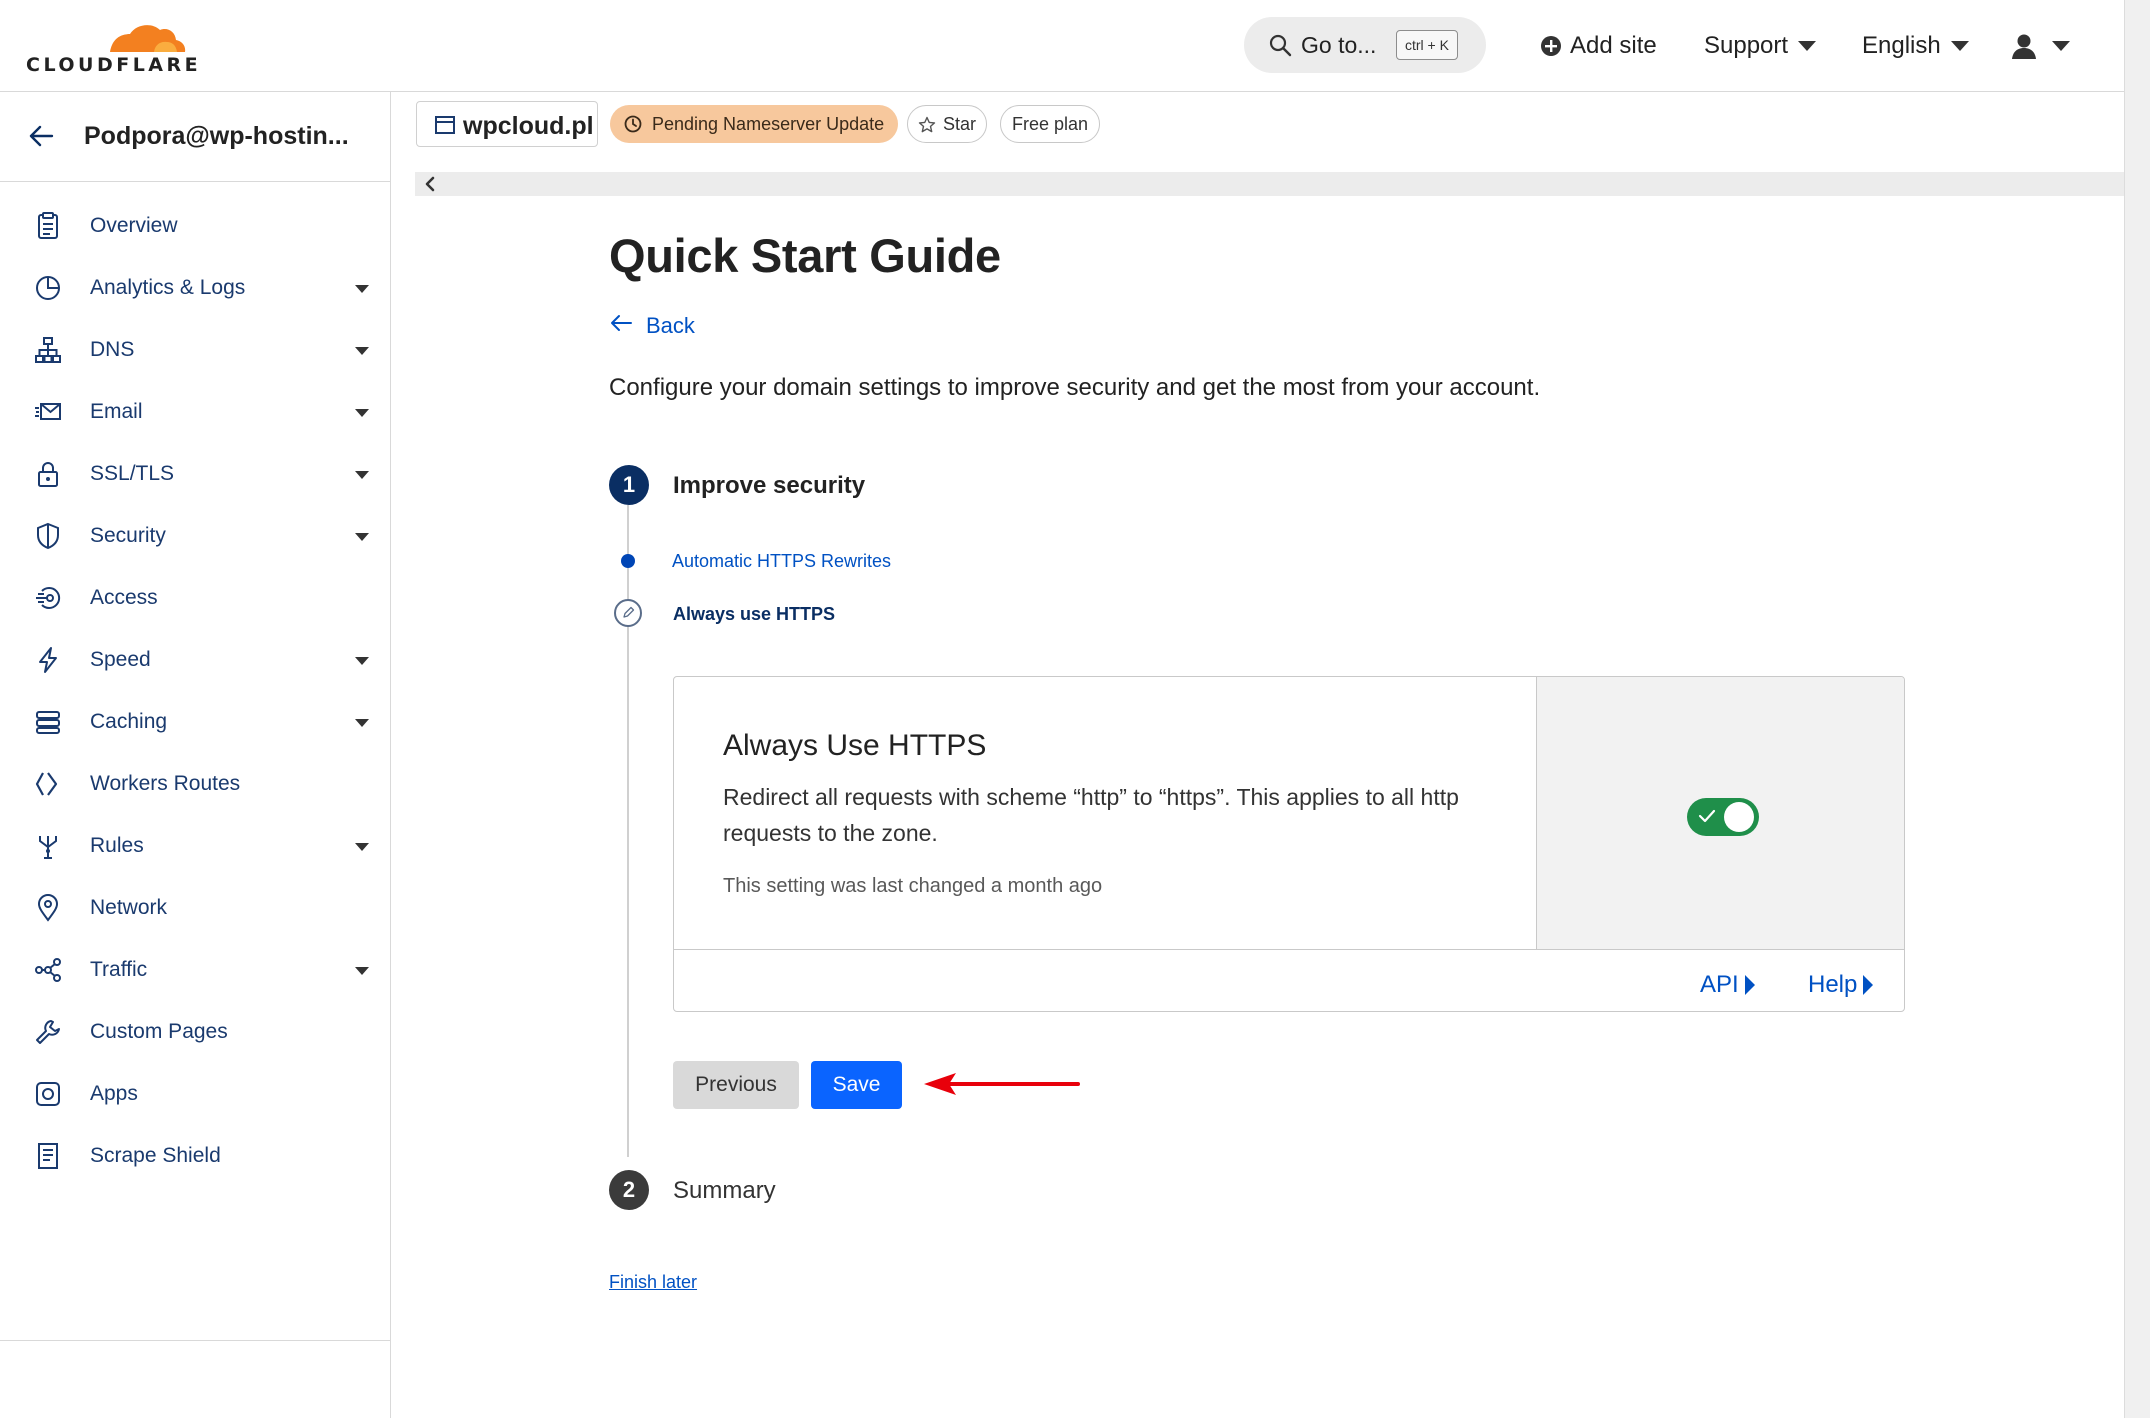 The width and height of the screenshot is (2150, 1418). I want to click on sidebar-item-analytics-logs: Analytics & Logs, so click(195, 289).